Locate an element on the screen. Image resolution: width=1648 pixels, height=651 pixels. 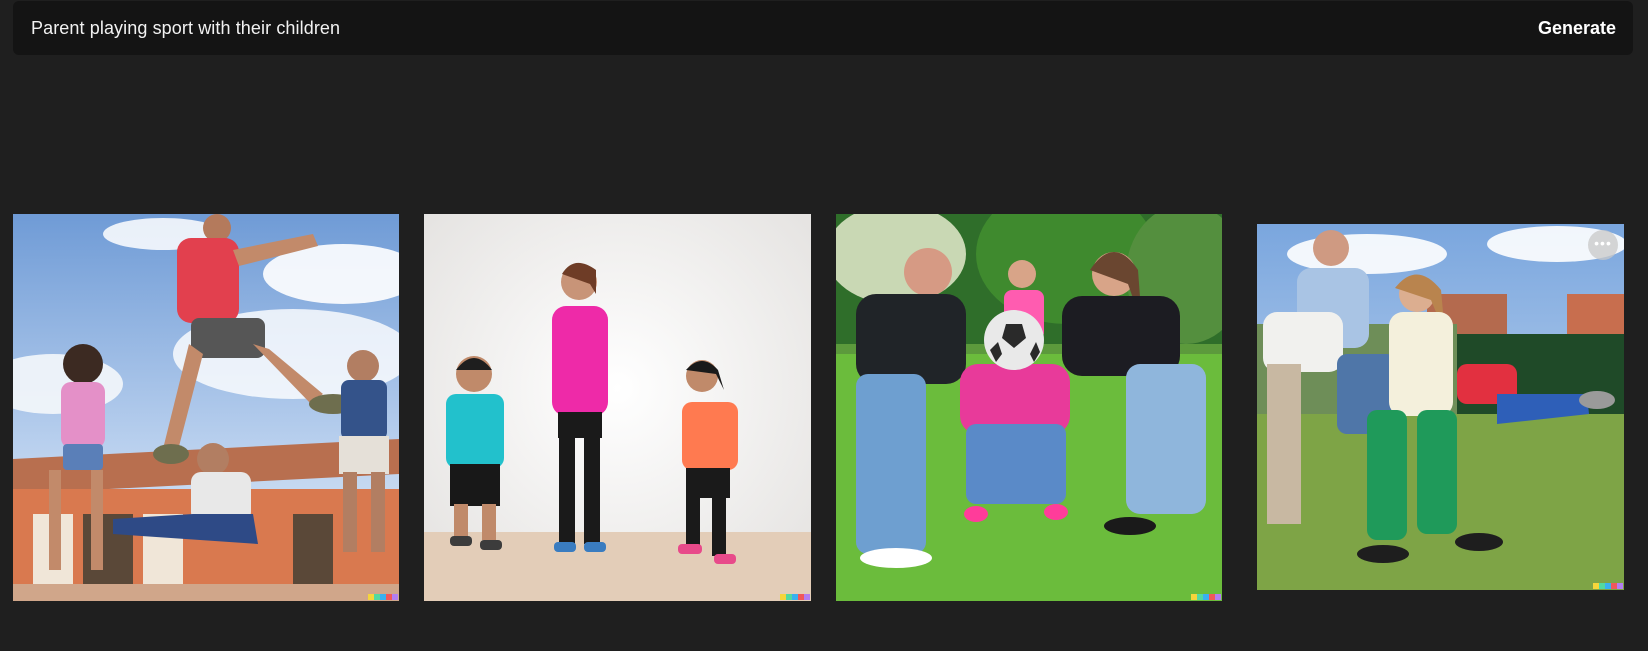
result-image-4: ••• is located at coordinates (1440, 407).